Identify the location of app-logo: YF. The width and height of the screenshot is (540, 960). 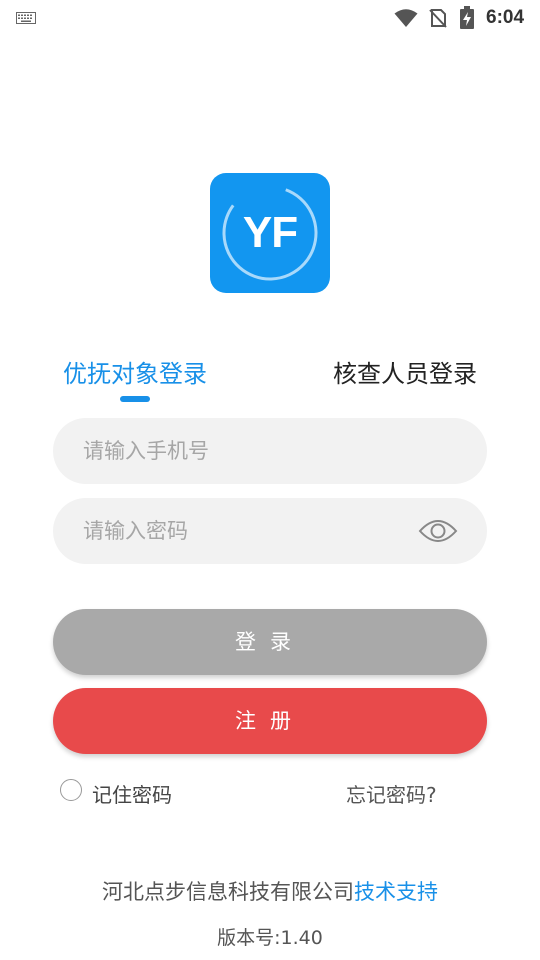
(270, 233).